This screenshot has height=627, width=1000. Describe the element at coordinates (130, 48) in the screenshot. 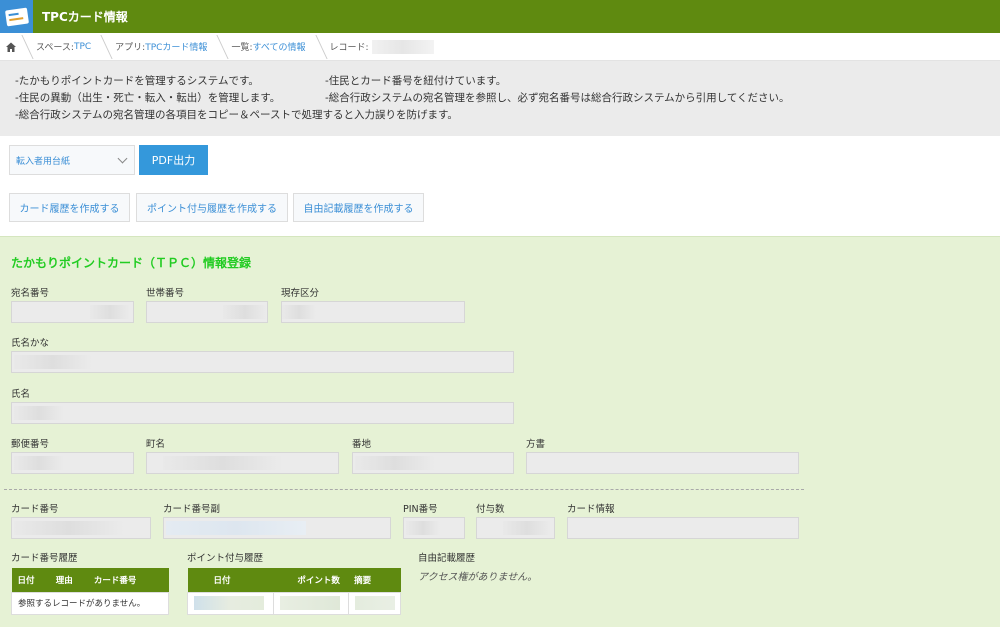

I see `breadcrumb-app-label: アプリ:` at that location.